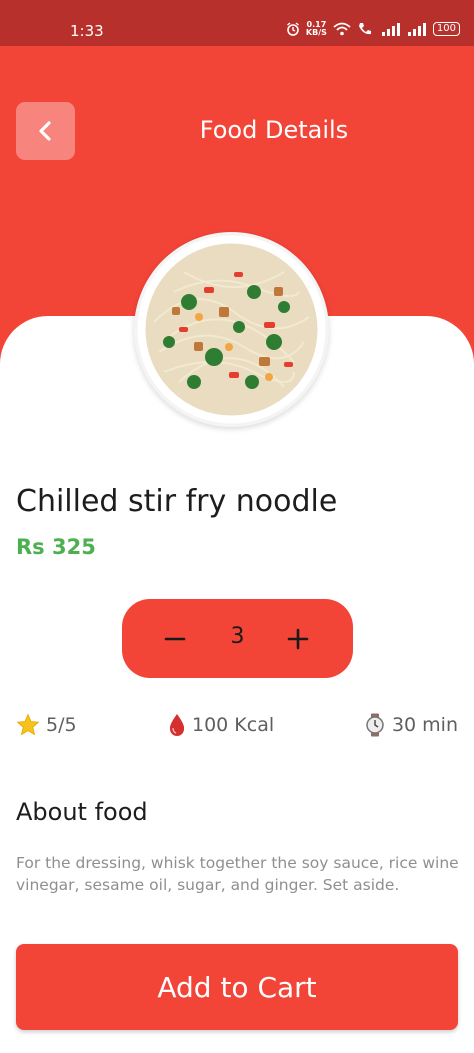  I want to click on call-icon, so click(364, 29).